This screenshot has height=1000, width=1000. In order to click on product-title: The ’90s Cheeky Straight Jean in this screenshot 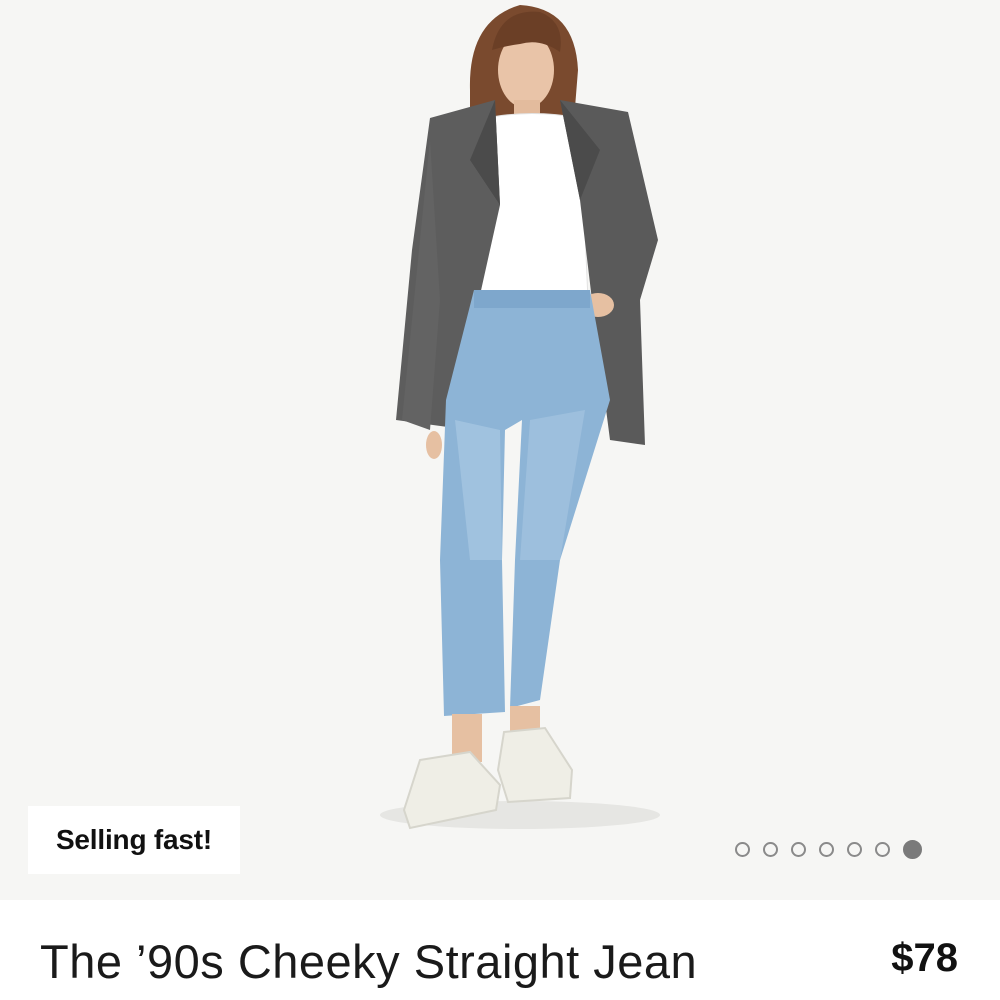, I will do `click(368, 961)`.